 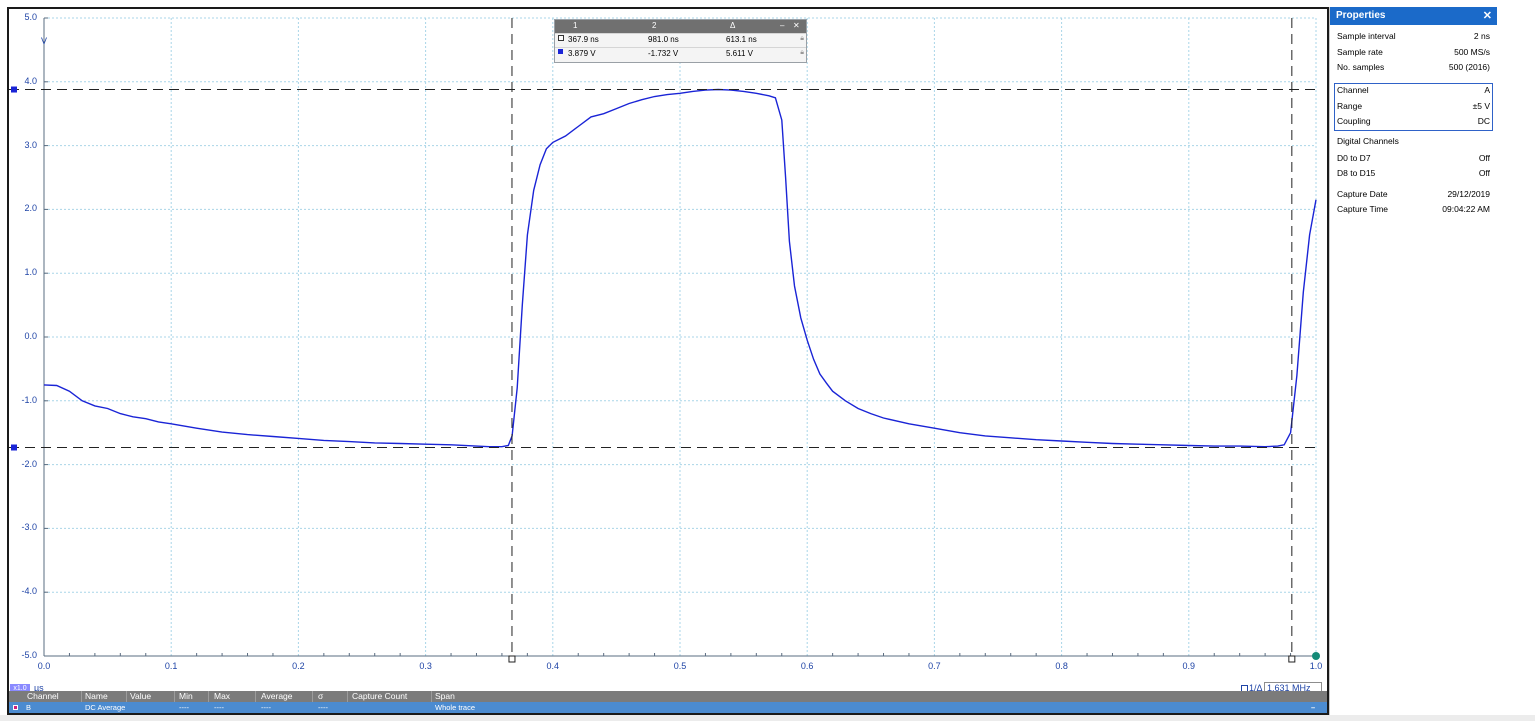 What do you see at coordinates (425, 666) in the screenshot?
I see `x-tick-label: 0.3` at bounding box center [425, 666].